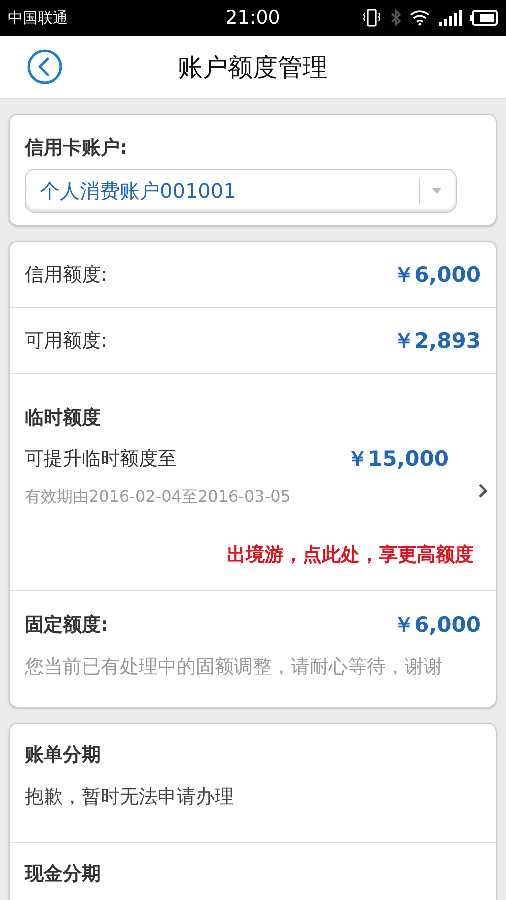  Describe the element at coordinates (397, 459) in the screenshot. I see `limit-amount: ￥15,000` at that location.